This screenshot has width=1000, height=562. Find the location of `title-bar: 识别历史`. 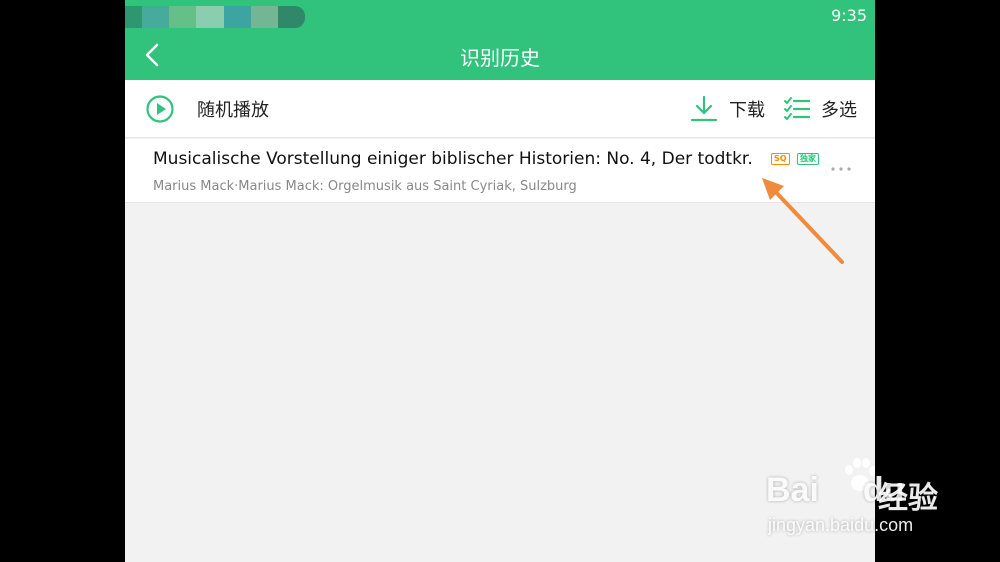

title-bar: 识别历史 is located at coordinates (500, 55).